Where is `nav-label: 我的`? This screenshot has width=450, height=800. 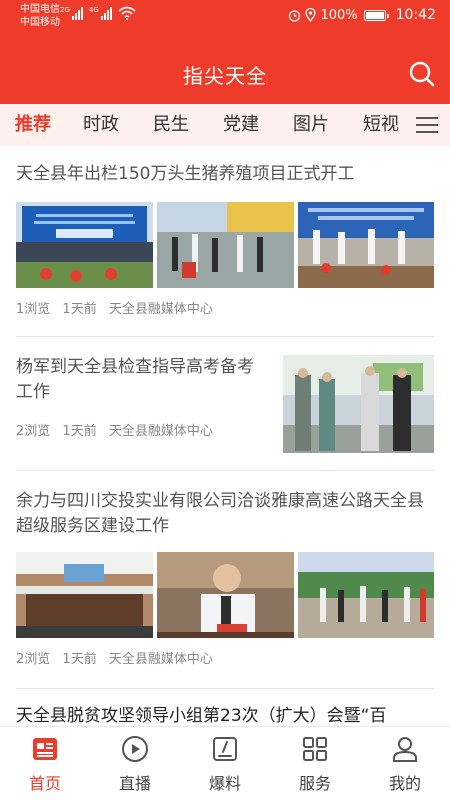
nav-label: 我的 is located at coordinates (404, 783).